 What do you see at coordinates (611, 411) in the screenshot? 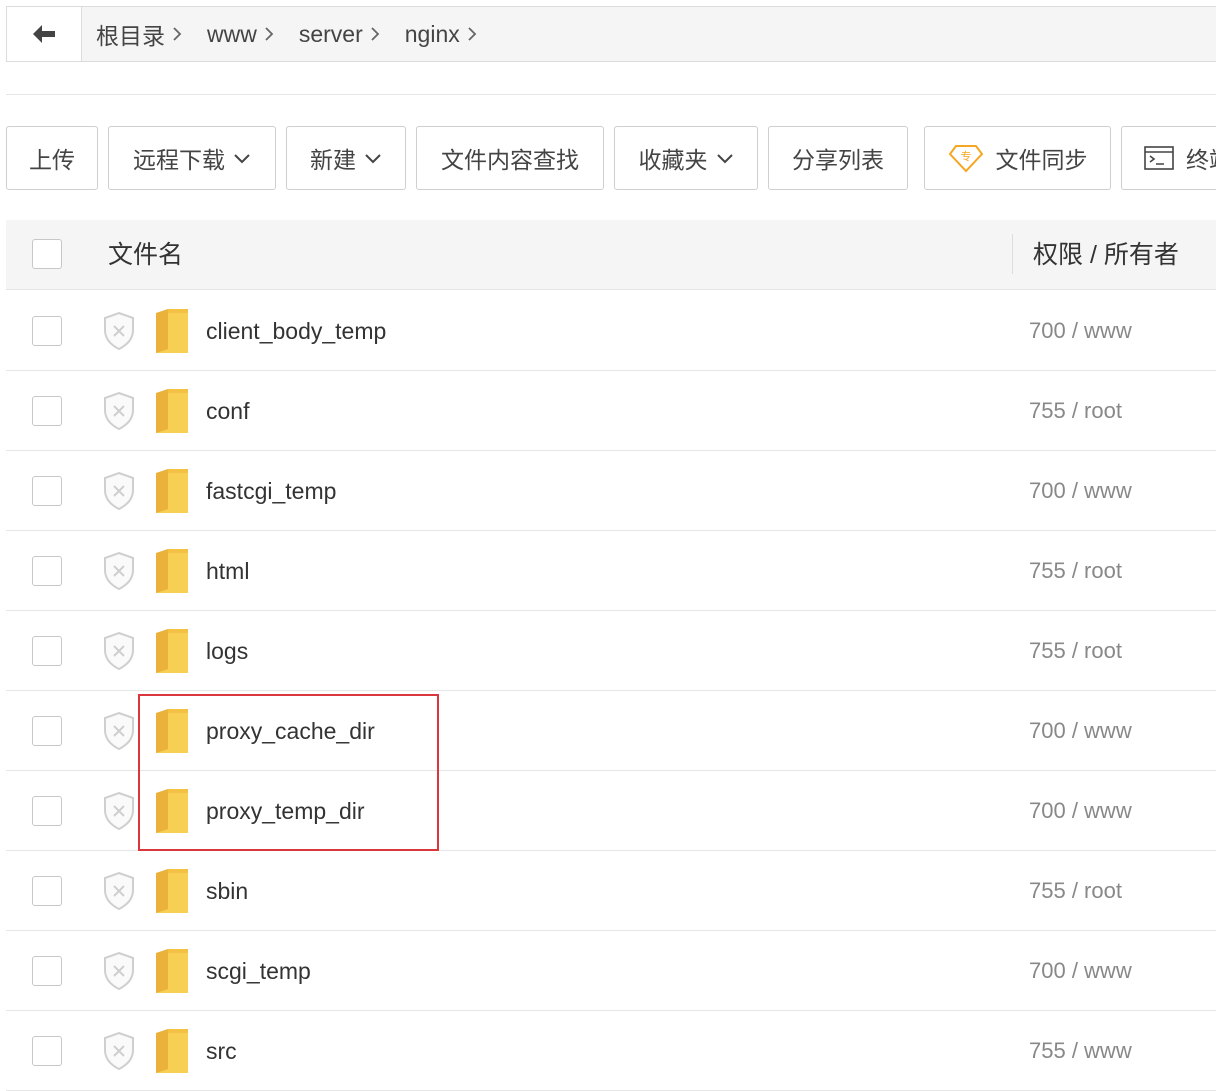
I see `table-row: conf 755 / root` at bounding box center [611, 411].